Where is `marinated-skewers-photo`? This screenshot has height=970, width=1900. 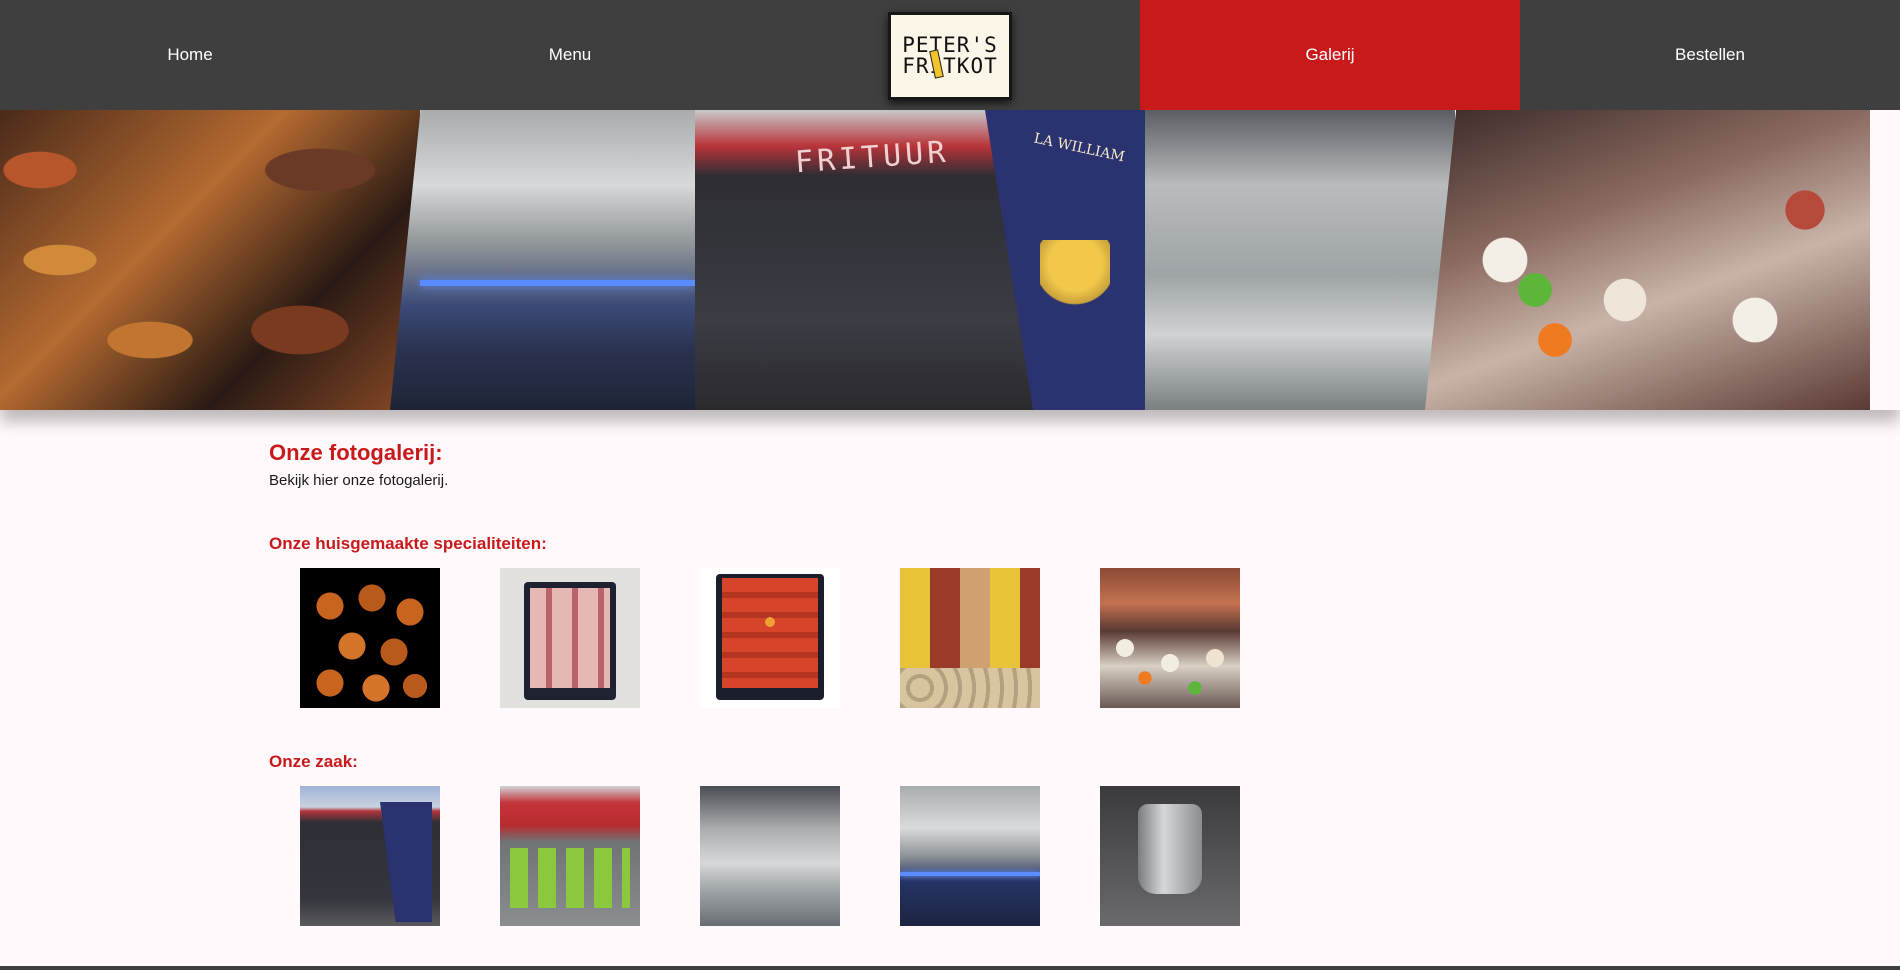
marinated-skewers-photo is located at coordinates (770, 638).